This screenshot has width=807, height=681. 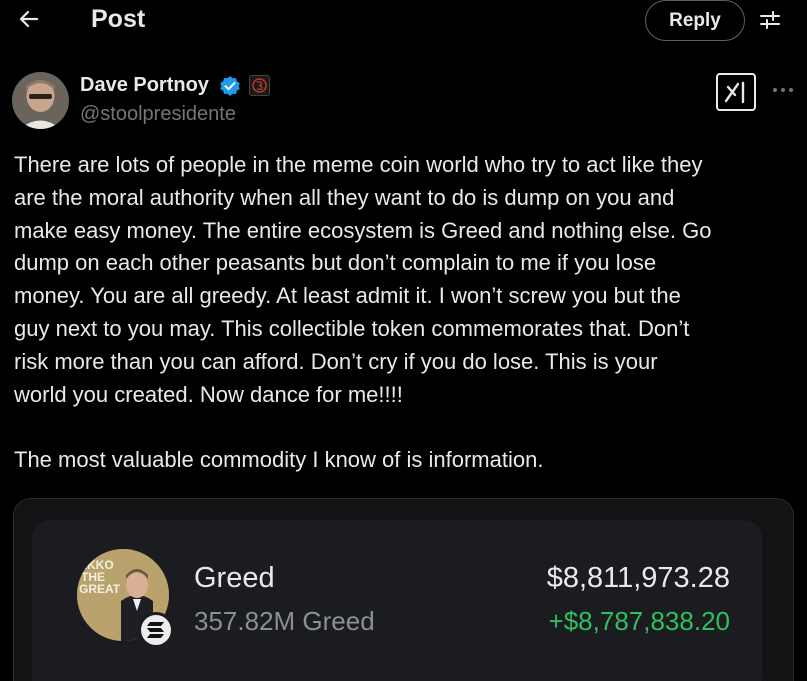 I want to click on sliders-icon, so click(x=770, y=20).